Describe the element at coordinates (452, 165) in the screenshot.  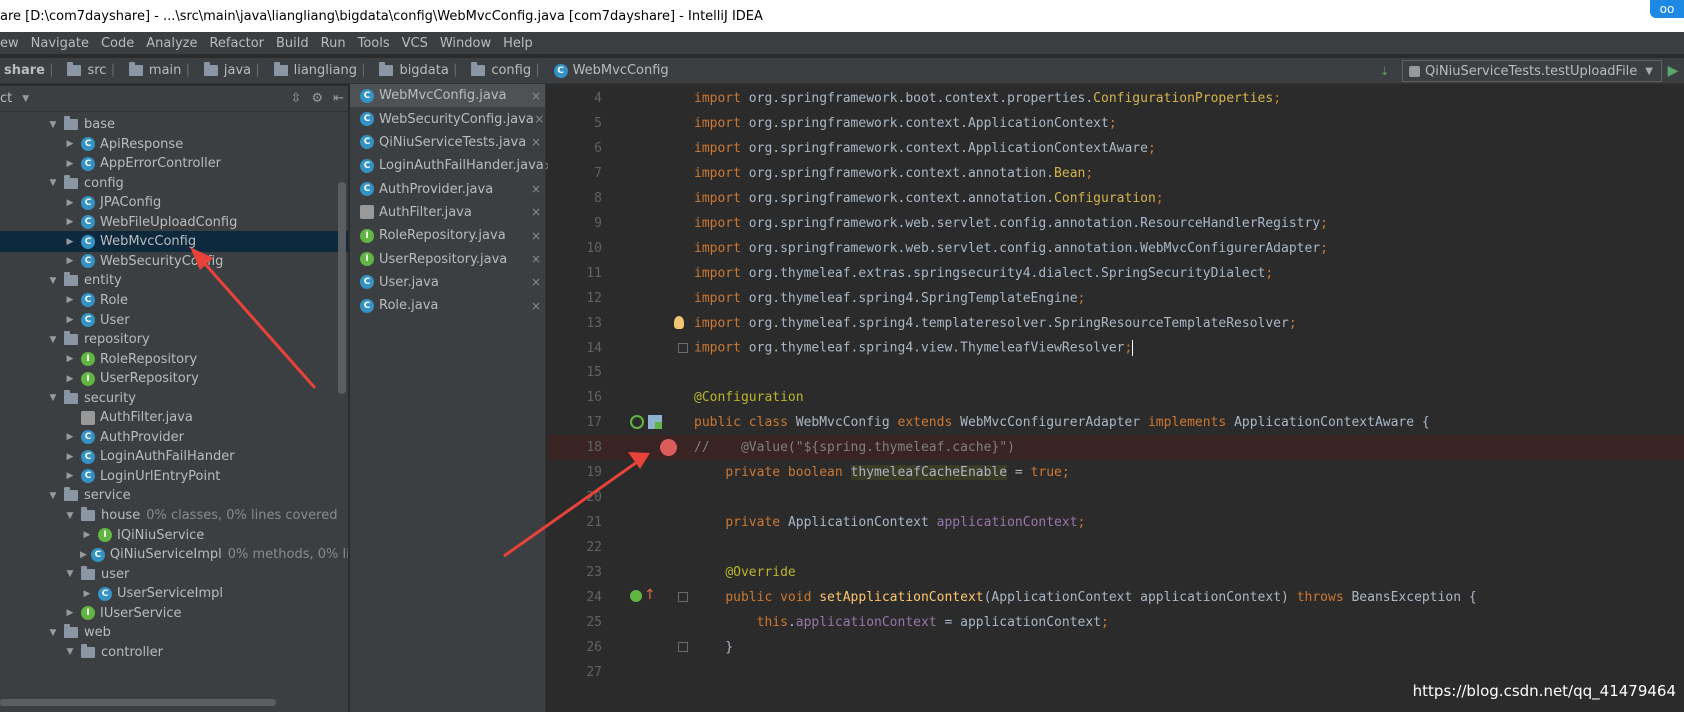
I see `editor-tab: CLoginAuthFailHander.java×` at that location.